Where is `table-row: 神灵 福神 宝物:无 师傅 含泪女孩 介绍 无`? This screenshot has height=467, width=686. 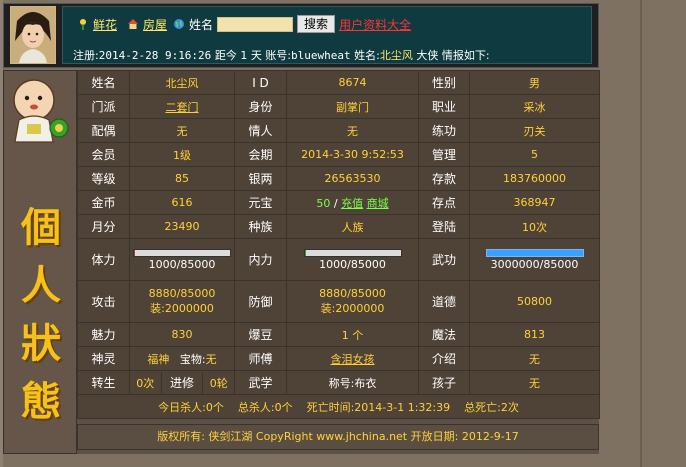
table-row: 神灵 福神 宝物:无 师傅 含泪女孩 介绍 无 is located at coordinates (338, 358).